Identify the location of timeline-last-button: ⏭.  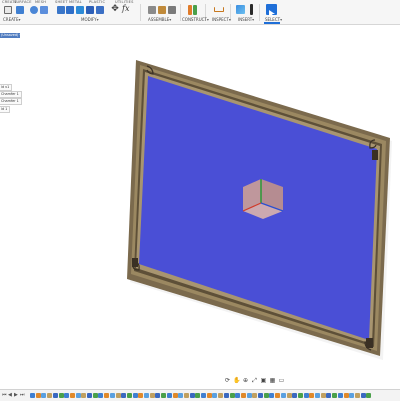
(22, 395).